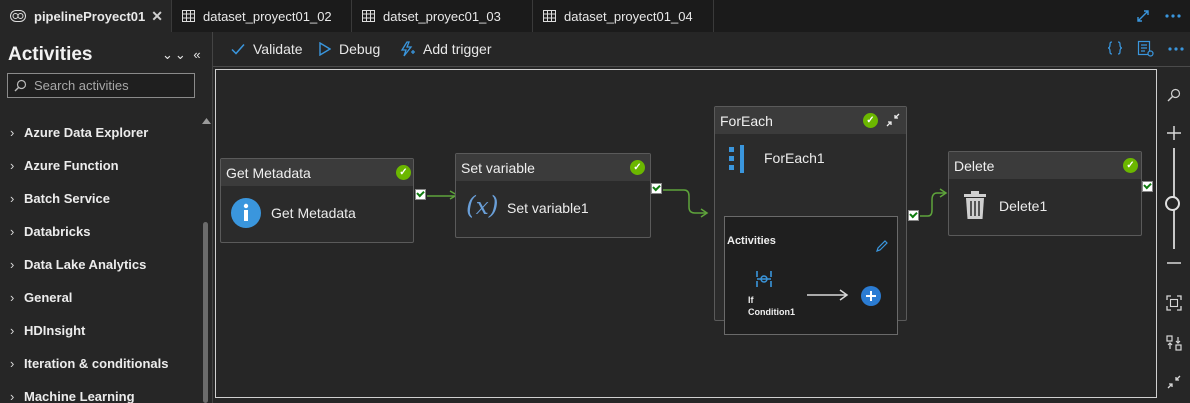 The width and height of the screenshot is (1190, 403). I want to click on category-label: Azure Data Explorer, so click(86, 132).